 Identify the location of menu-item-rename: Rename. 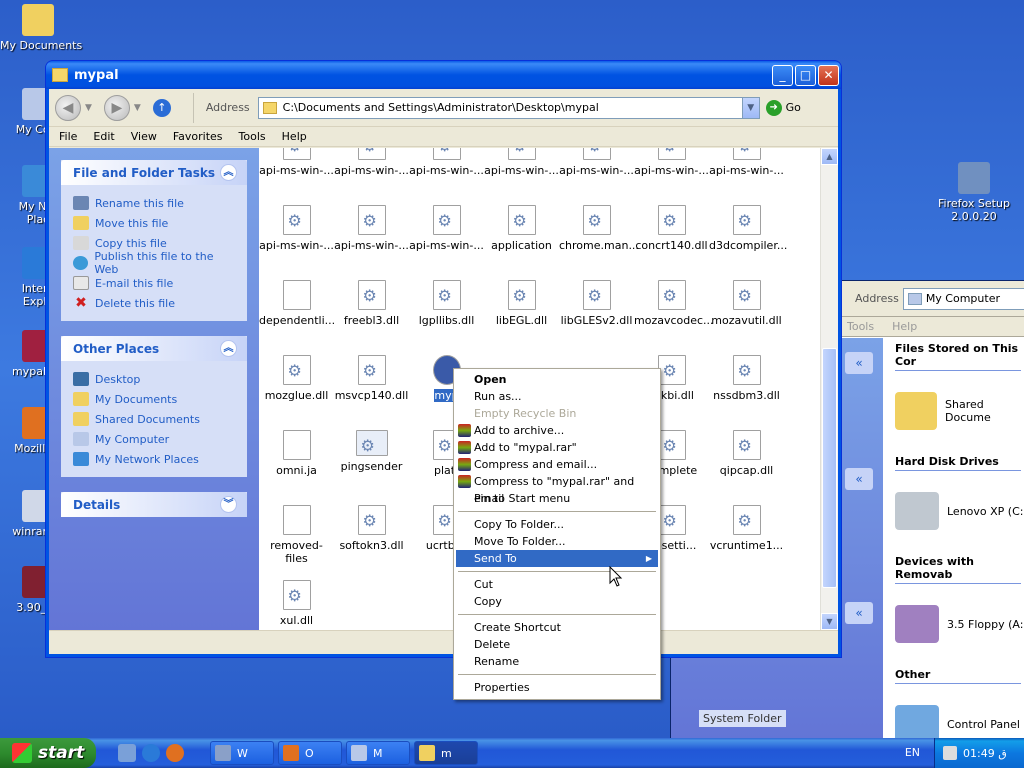
(557, 661).